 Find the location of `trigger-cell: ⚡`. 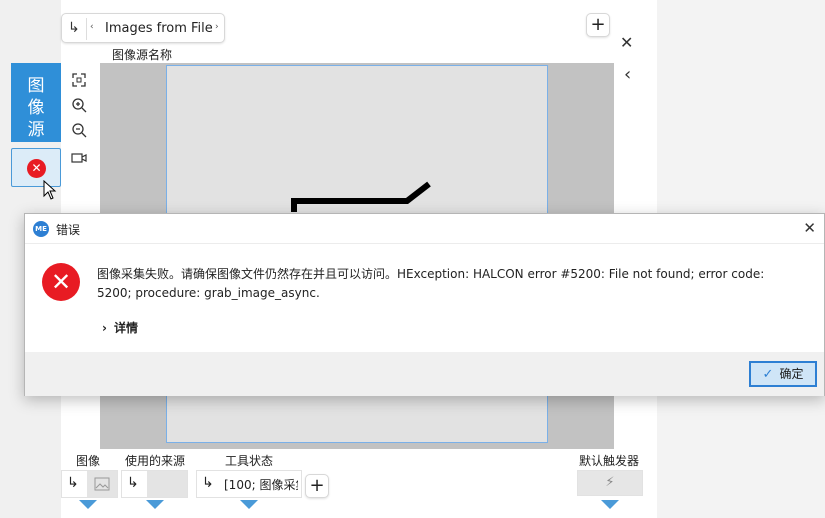

trigger-cell: ⚡ is located at coordinates (610, 483).